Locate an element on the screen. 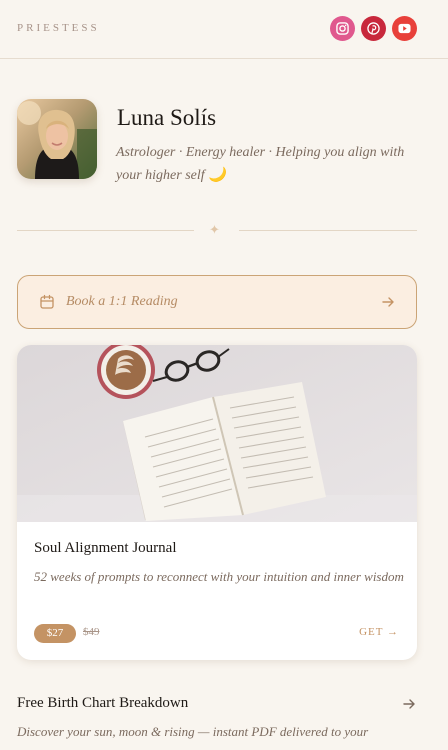 The image size is (448, 750). brand-name: PRIESTESS is located at coordinates (58, 28).